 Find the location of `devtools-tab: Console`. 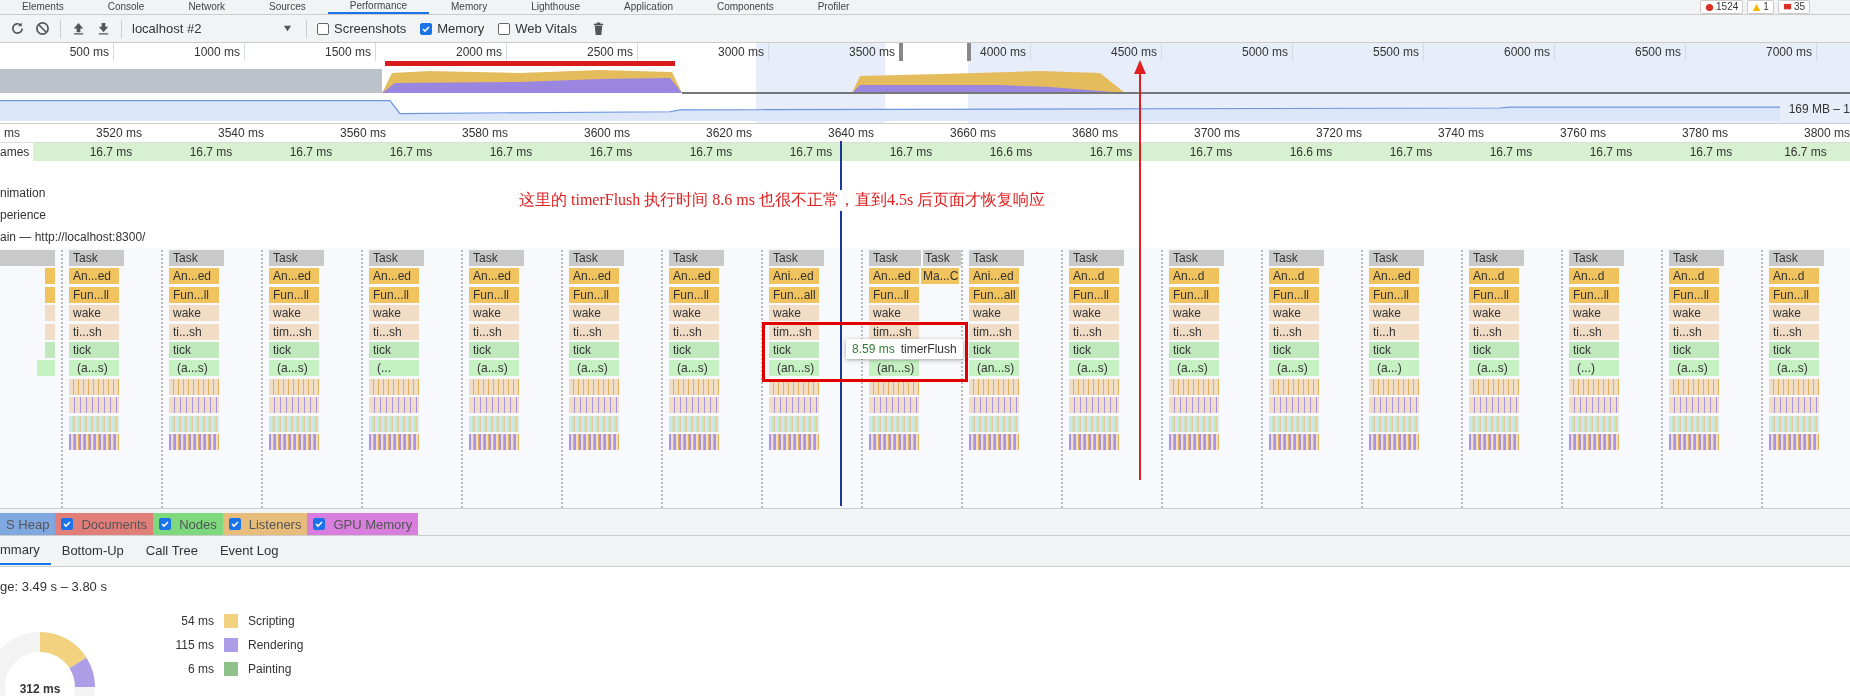

devtools-tab: Console is located at coordinates (126, 7).